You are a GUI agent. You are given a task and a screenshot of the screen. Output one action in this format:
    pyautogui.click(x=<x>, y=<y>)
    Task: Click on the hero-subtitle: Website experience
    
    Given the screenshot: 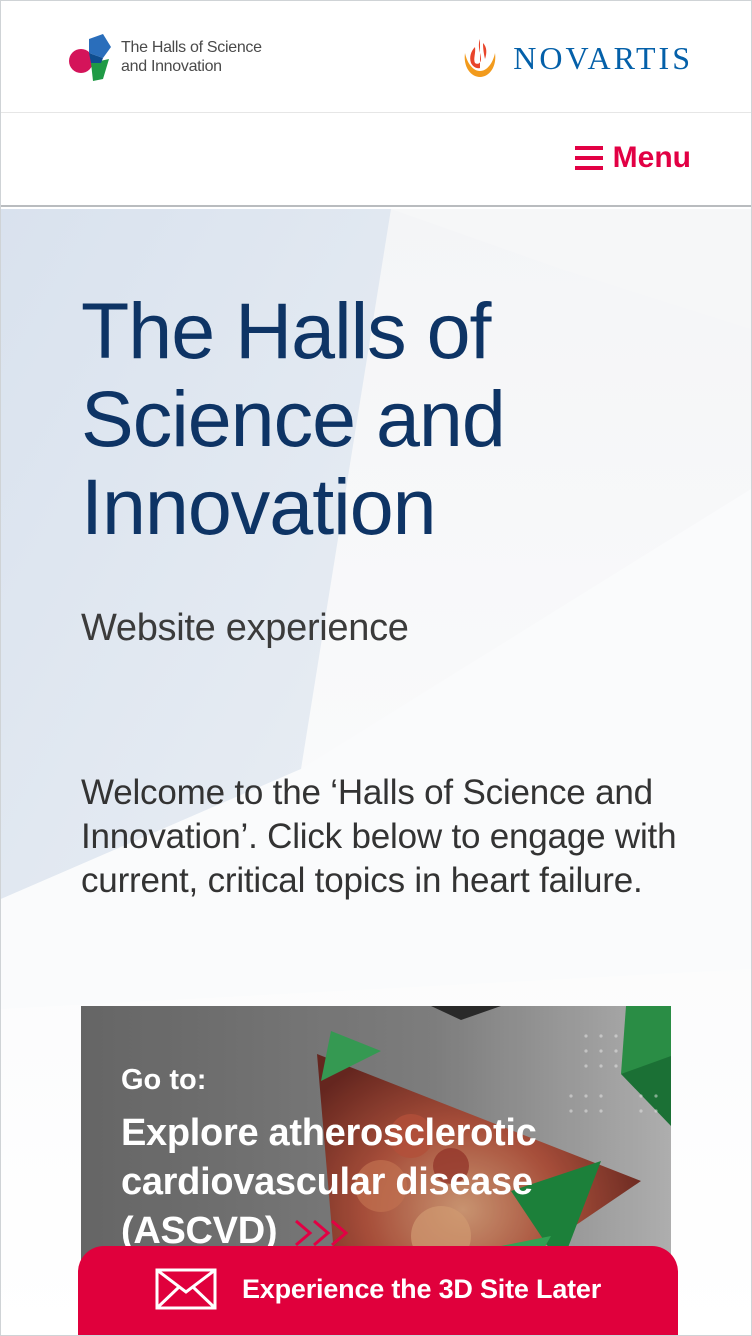 What is the action you would take?
    pyautogui.click(x=245, y=628)
    